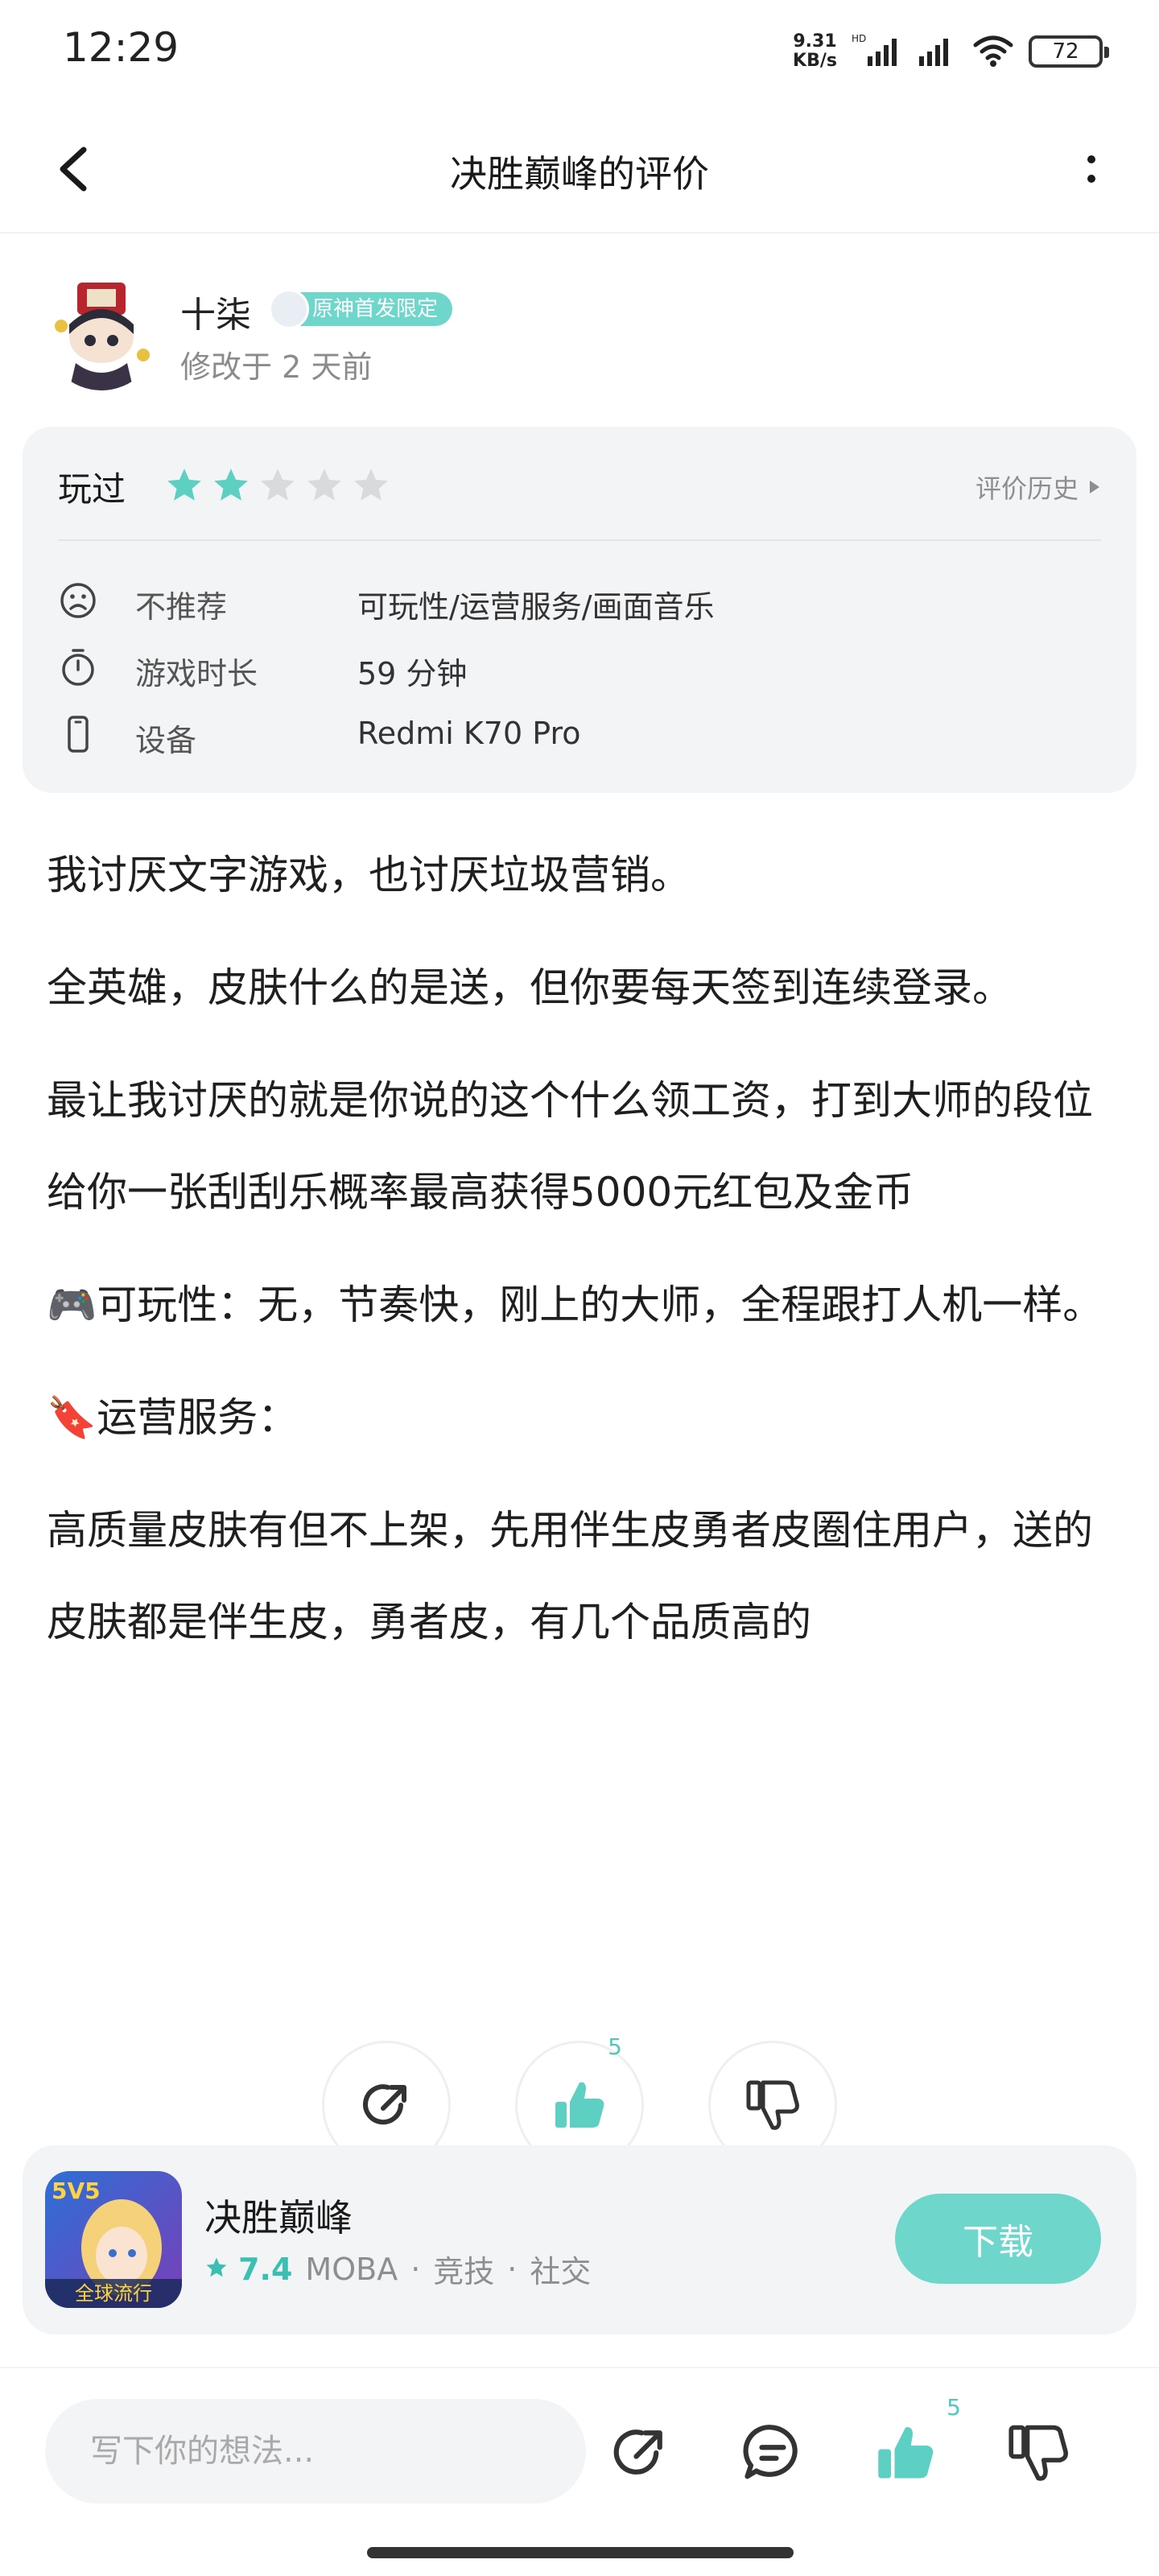 Image resolution: width=1159 pixels, height=2576 pixels. I want to click on share-button, so click(640, 2453).